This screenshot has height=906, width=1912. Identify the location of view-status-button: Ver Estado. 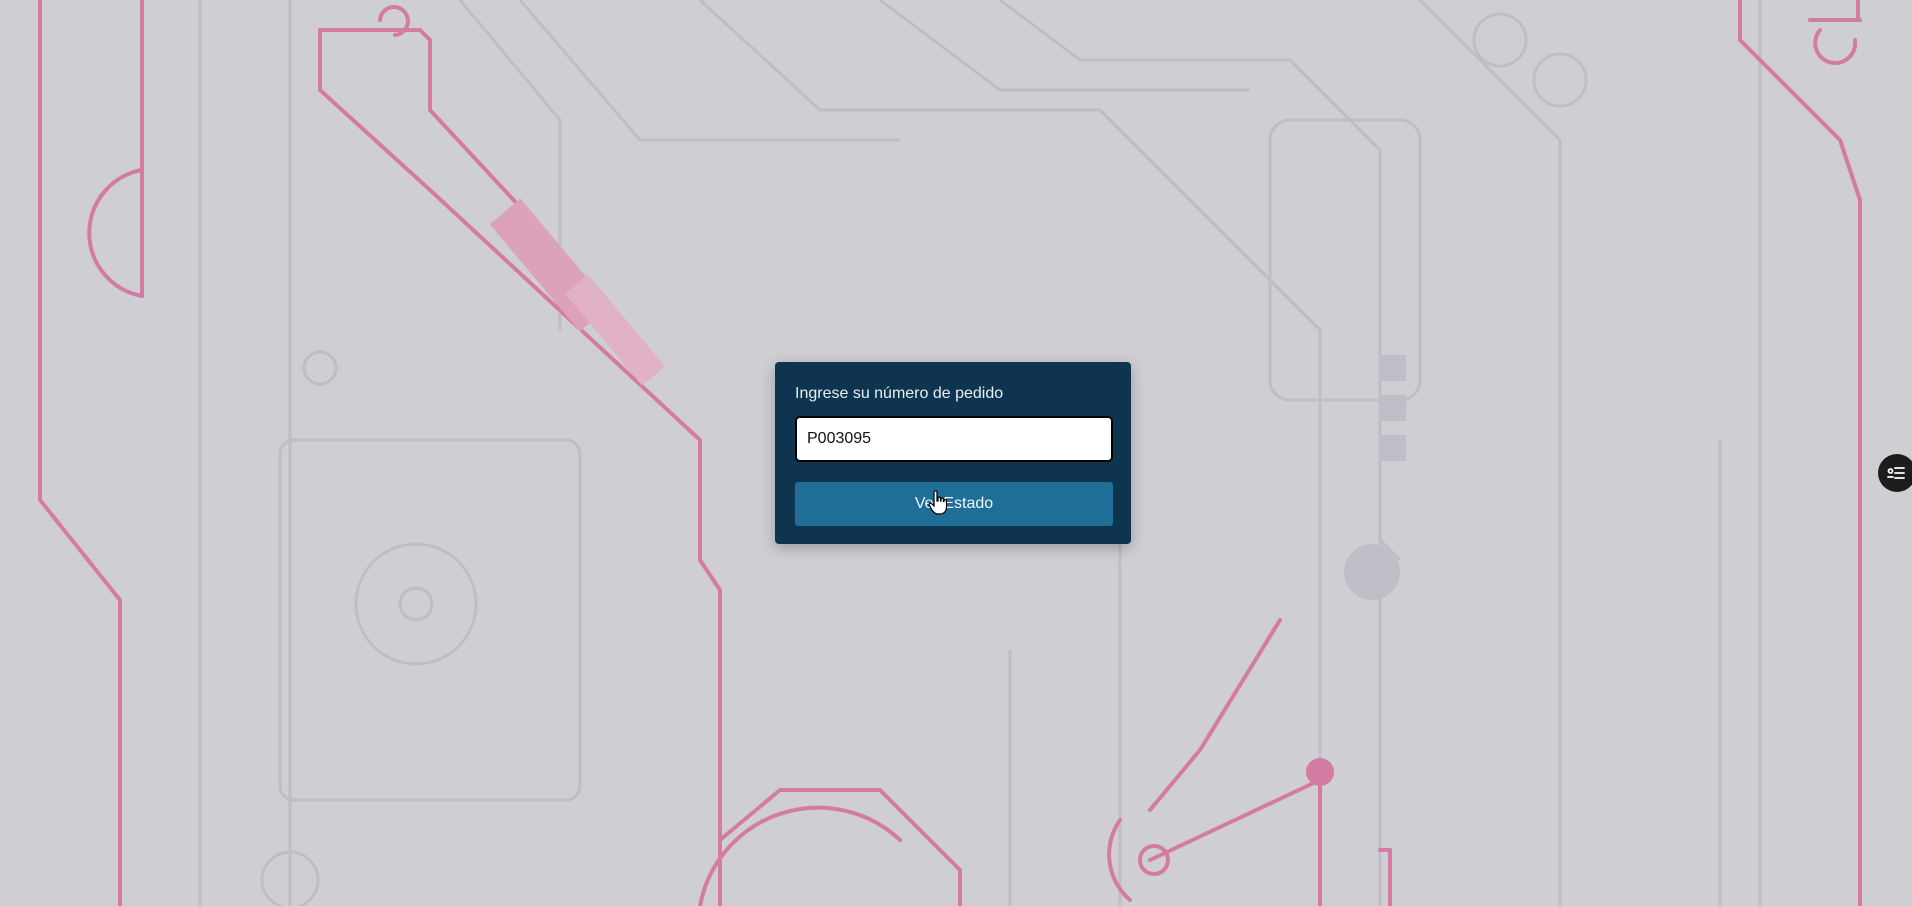
(954, 504).